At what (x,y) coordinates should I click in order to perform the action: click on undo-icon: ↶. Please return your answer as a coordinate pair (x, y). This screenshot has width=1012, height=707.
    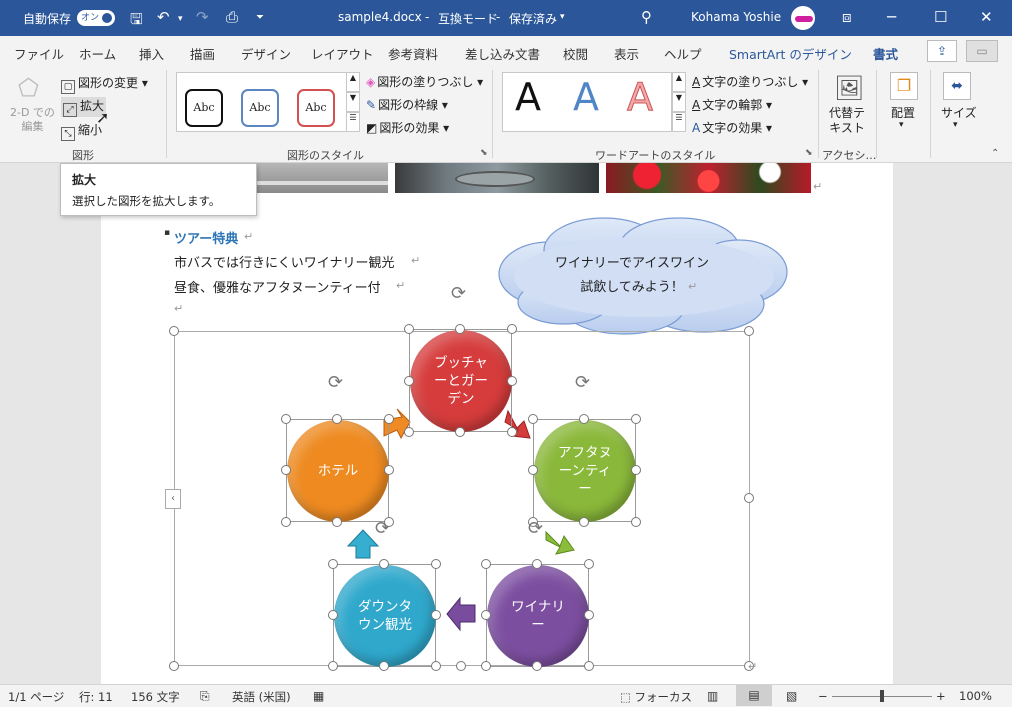
    Looking at the image, I should click on (163, 17).